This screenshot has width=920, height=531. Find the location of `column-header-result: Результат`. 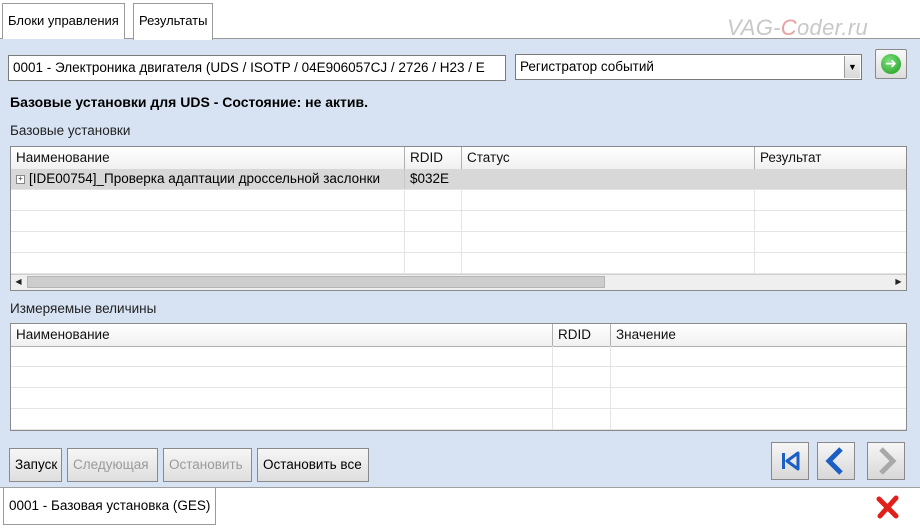

column-header-result: Результат is located at coordinates (830, 158).